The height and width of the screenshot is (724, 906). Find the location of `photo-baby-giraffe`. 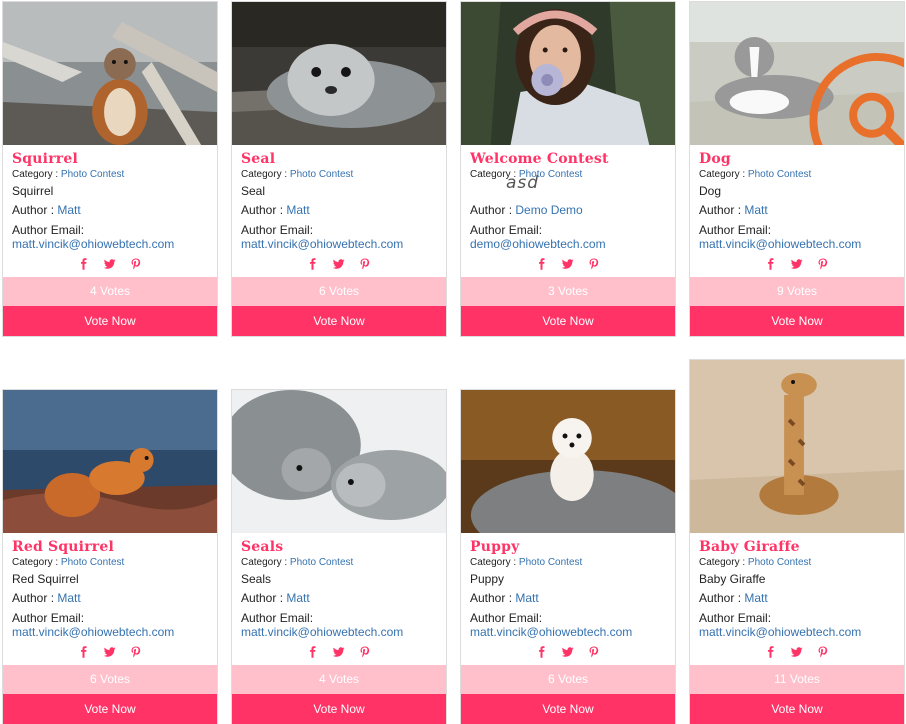

photo-baby-giraffe is located at coordinates (797, 446).